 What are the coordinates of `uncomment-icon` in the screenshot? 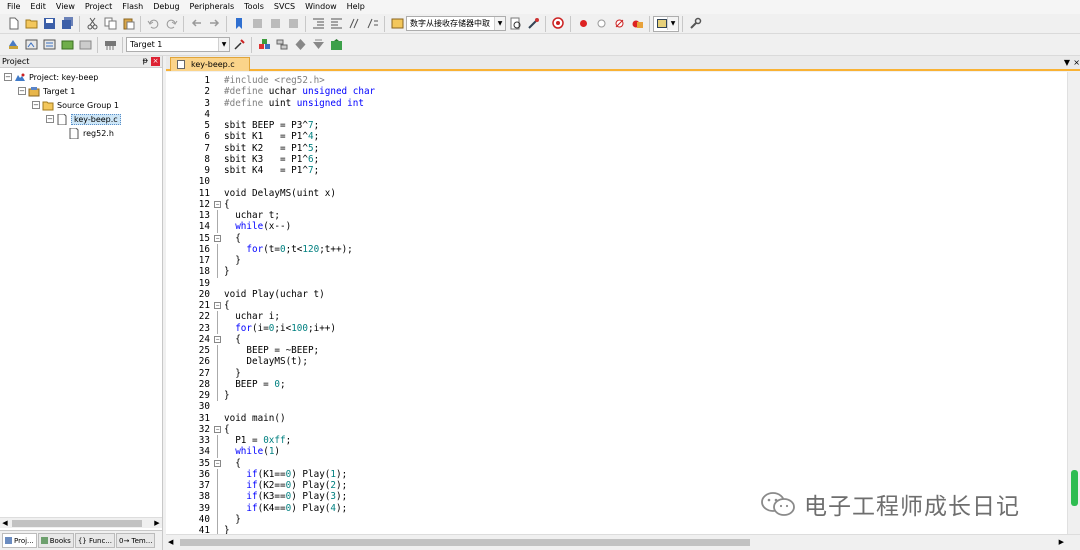 It's located at (372, 24).